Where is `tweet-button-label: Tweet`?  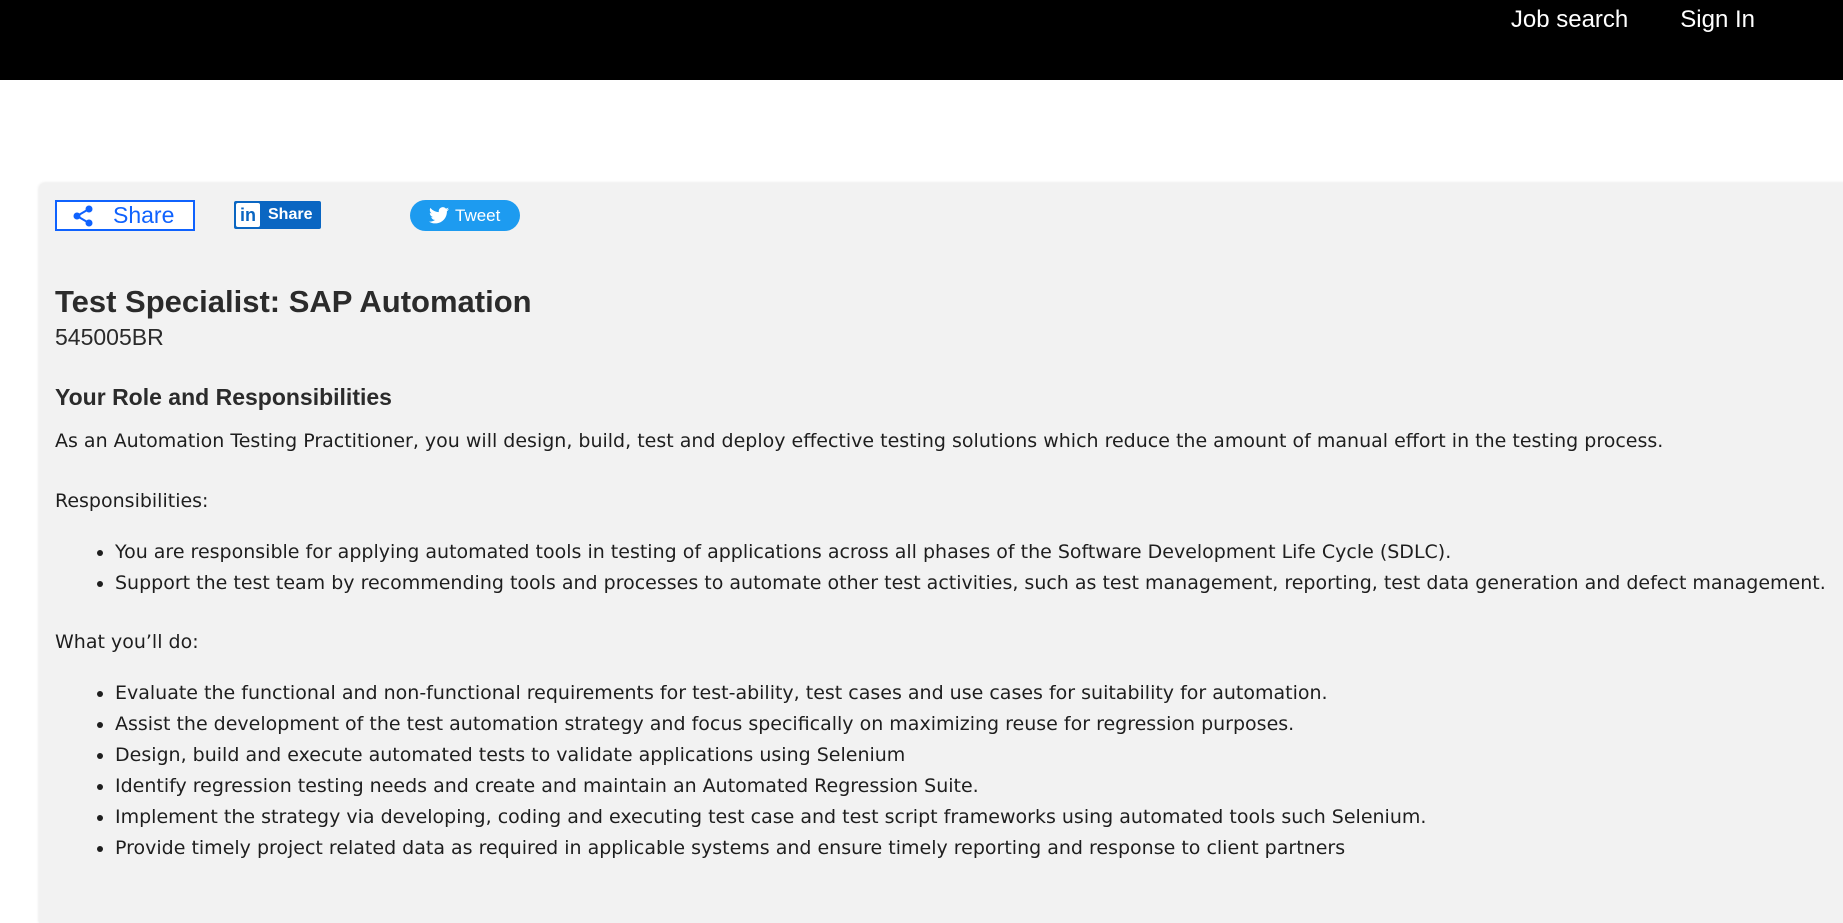
tweet-button-label: Tweet is located at coordinates (478, 215).